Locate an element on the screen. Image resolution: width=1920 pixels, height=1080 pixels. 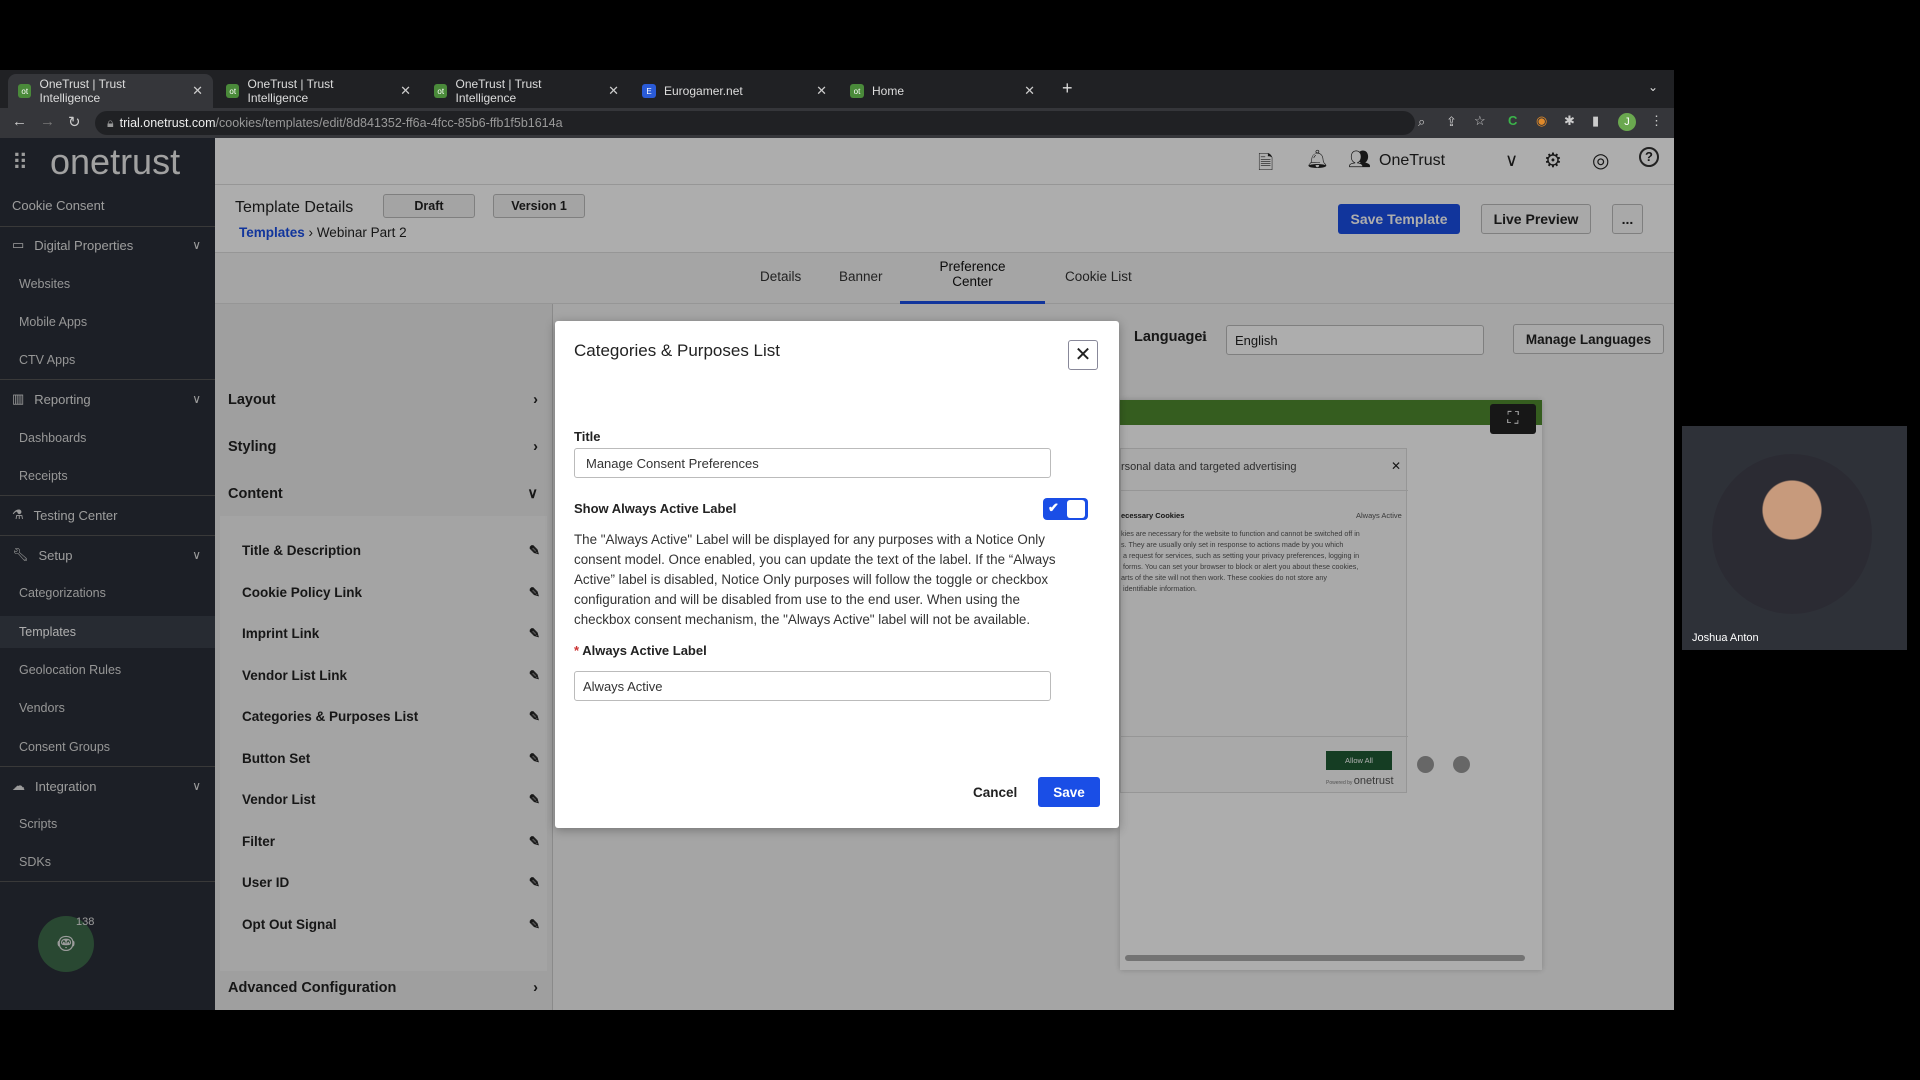
tab-title: Home is located at coordinates (888, 91).